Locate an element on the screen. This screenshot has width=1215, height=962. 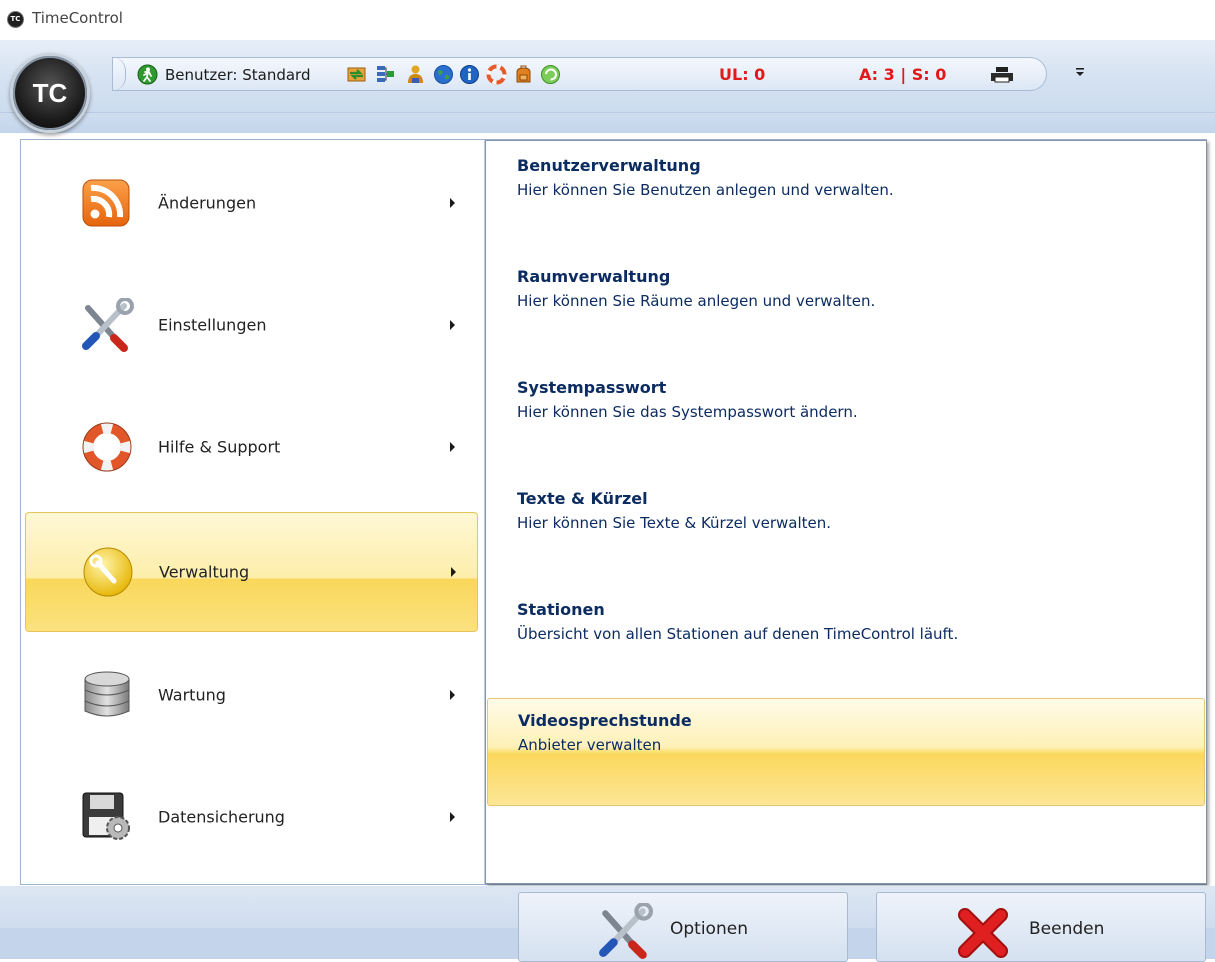
submenu-item-title: Stationen is located at coordinates (561, 609).